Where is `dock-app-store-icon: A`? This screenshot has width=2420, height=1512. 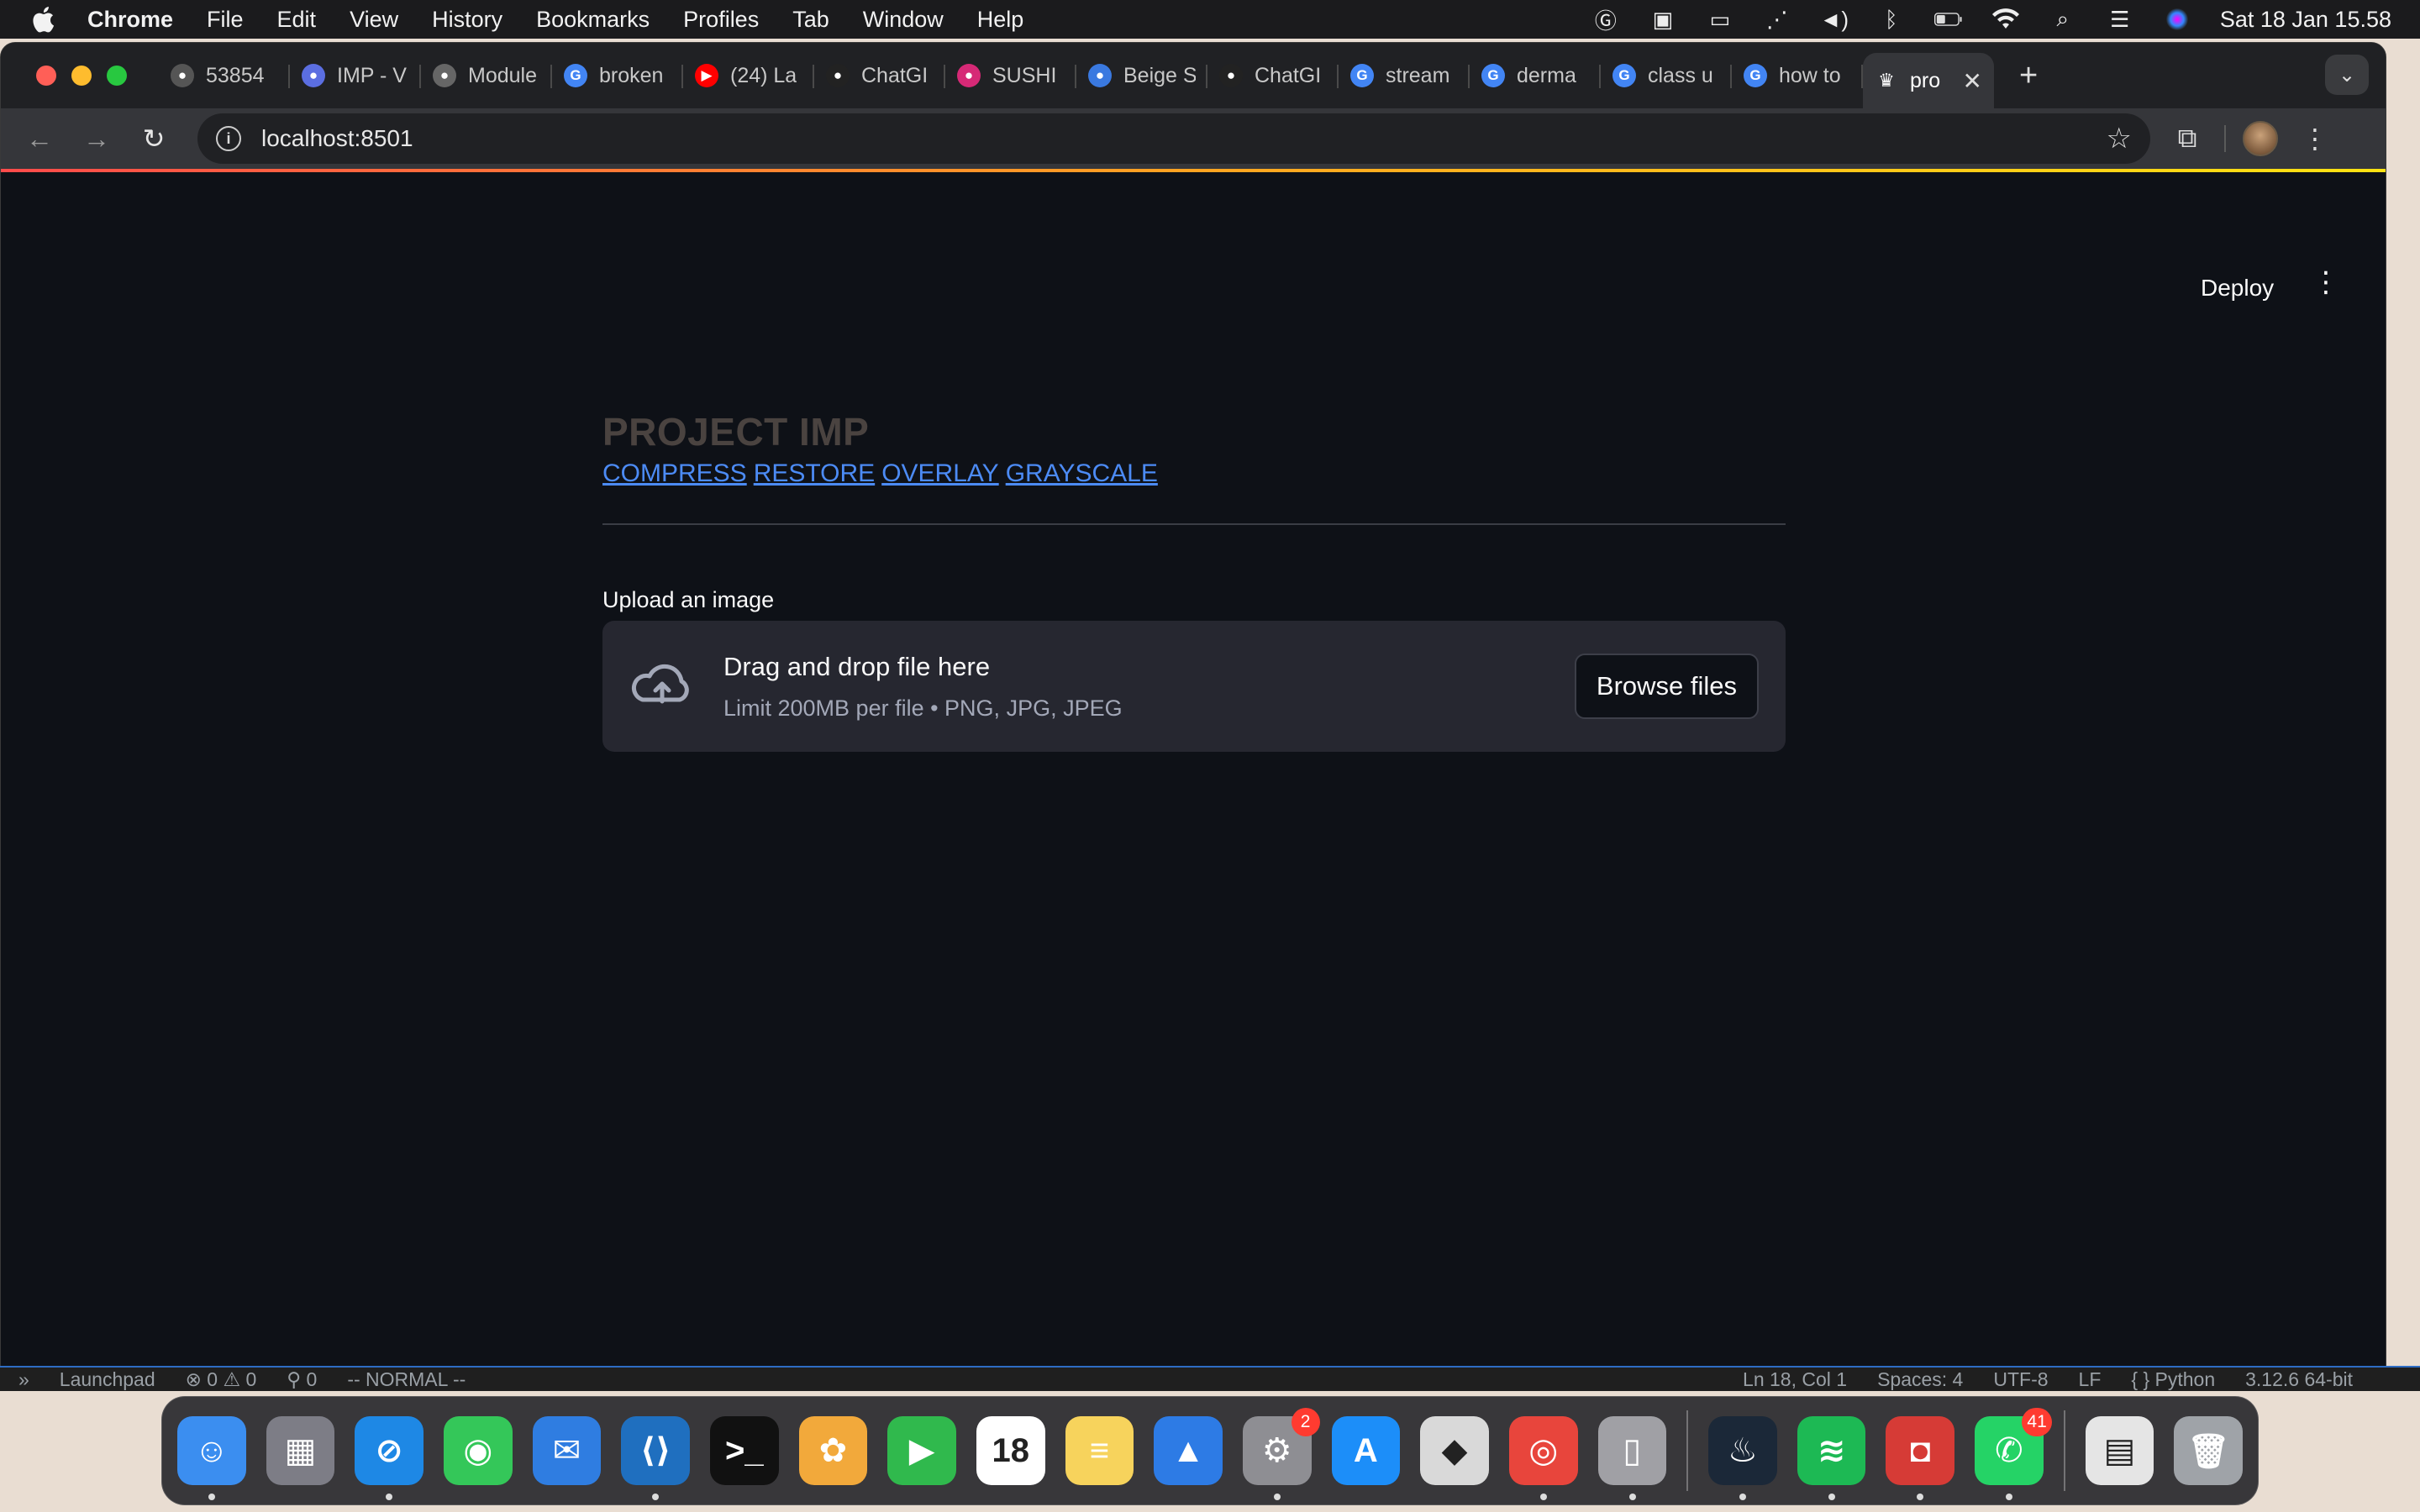
dock-app-store-icon: A is located at coordinates (1366, 1450).